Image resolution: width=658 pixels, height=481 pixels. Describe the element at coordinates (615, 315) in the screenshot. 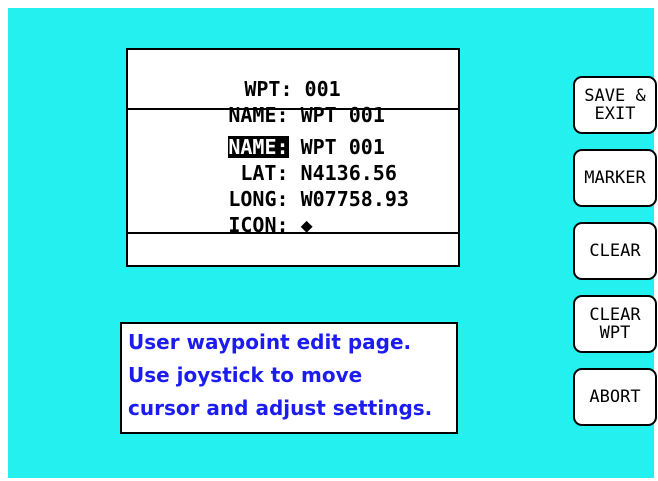

I see `clear-wpt-label-line1: CLEAR` at that location.